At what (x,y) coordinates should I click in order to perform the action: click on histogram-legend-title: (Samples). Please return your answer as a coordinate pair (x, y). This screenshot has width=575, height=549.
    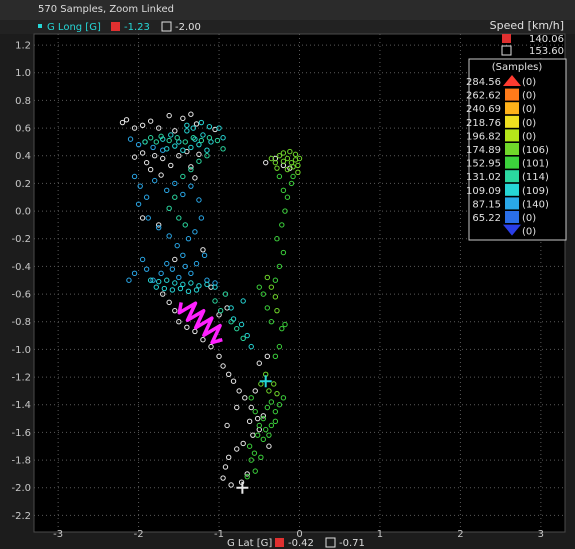
    Looking at the image, I should click on (517, 67).